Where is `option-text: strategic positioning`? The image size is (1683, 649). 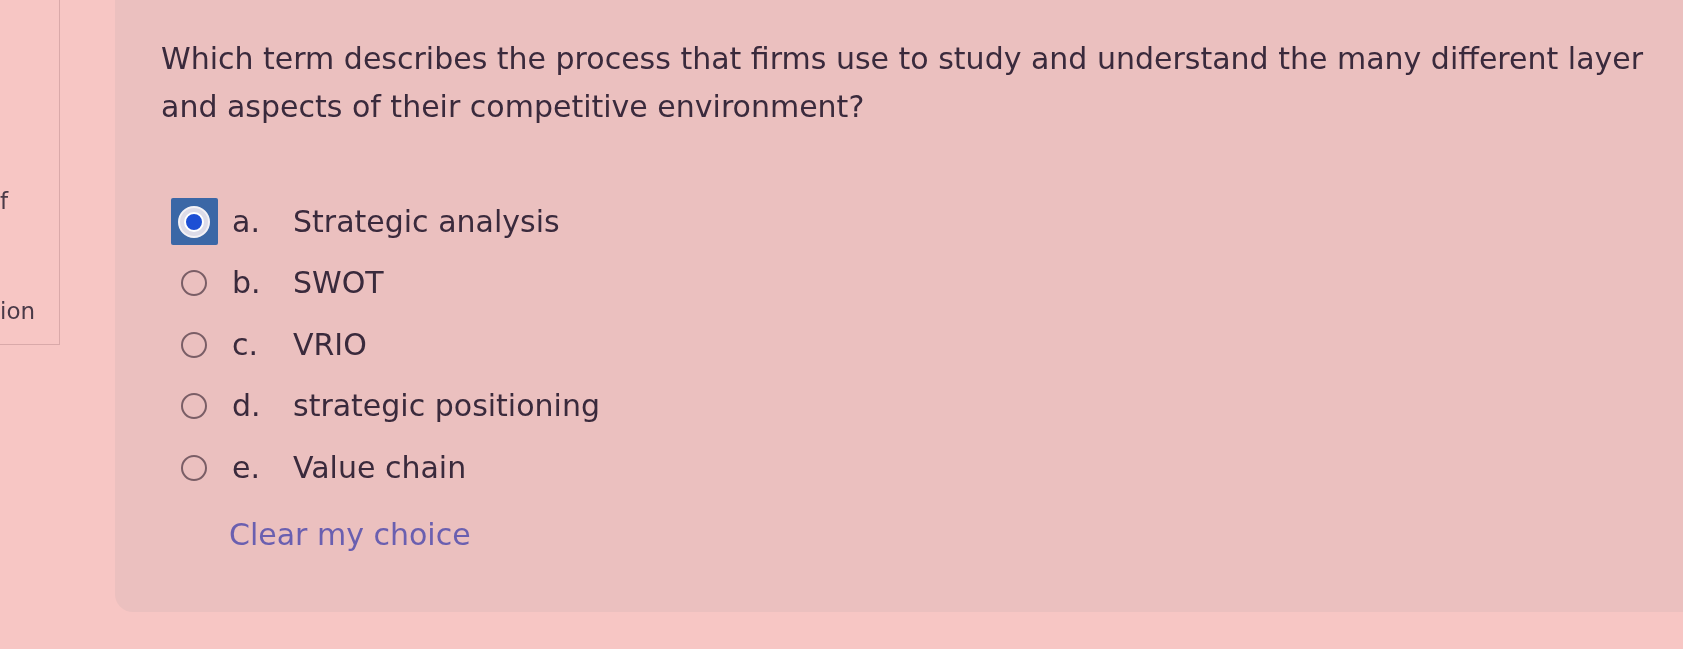
option-text: strategic positioning is located at coordinates (446, 406).